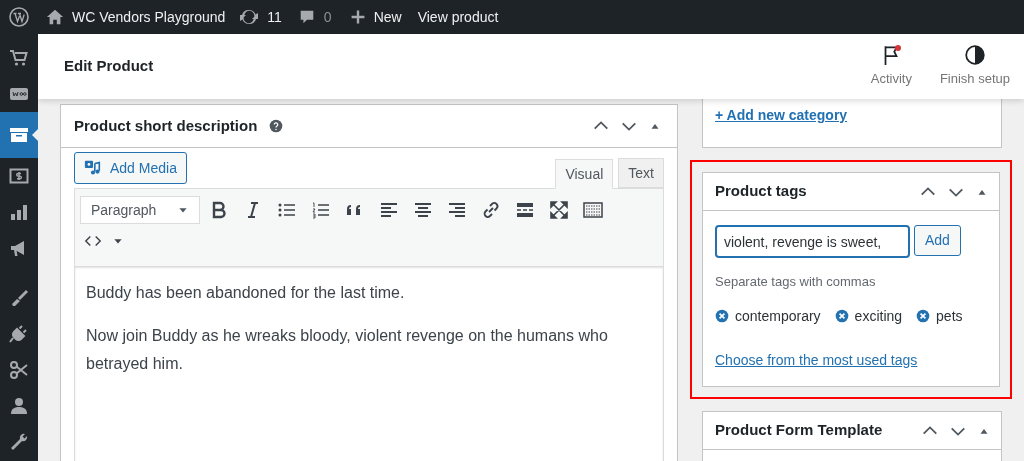 This screenshot has height=461, width=1024. What do you see at coordinates (389, 210) in the screenshot?
I see `align-left-icon` at bounding box center [389, 210].